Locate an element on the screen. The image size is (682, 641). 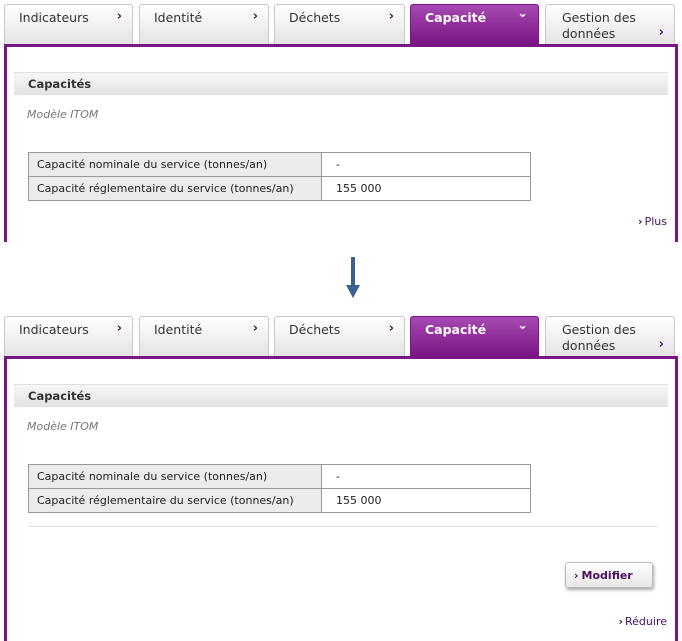
reduire-link-label: Réduire is located at coordinates (646, 621).